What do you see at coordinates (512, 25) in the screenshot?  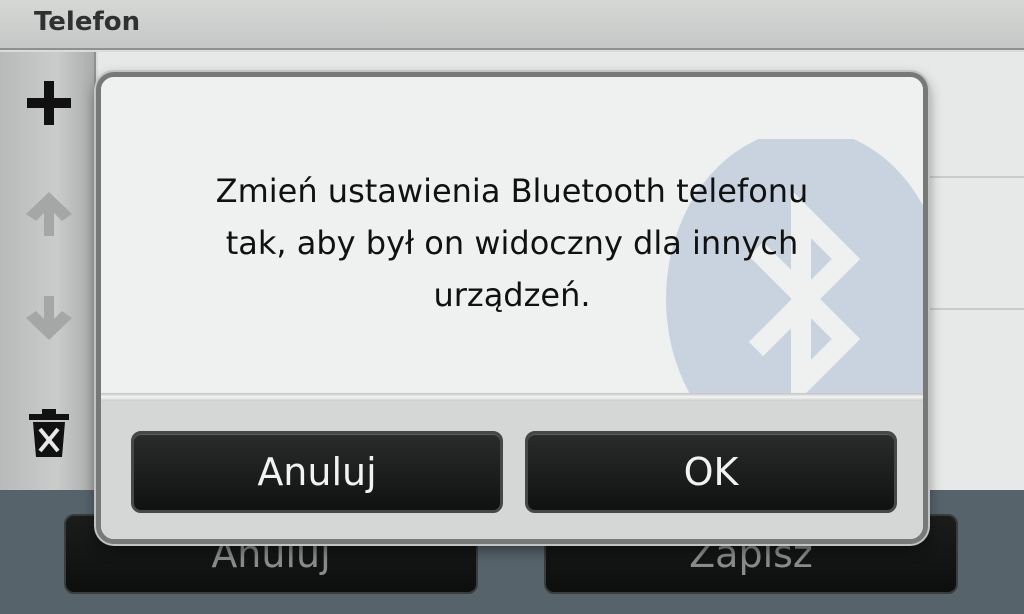 I see `title-bar: Telefon` at bounding box center [512, 25].